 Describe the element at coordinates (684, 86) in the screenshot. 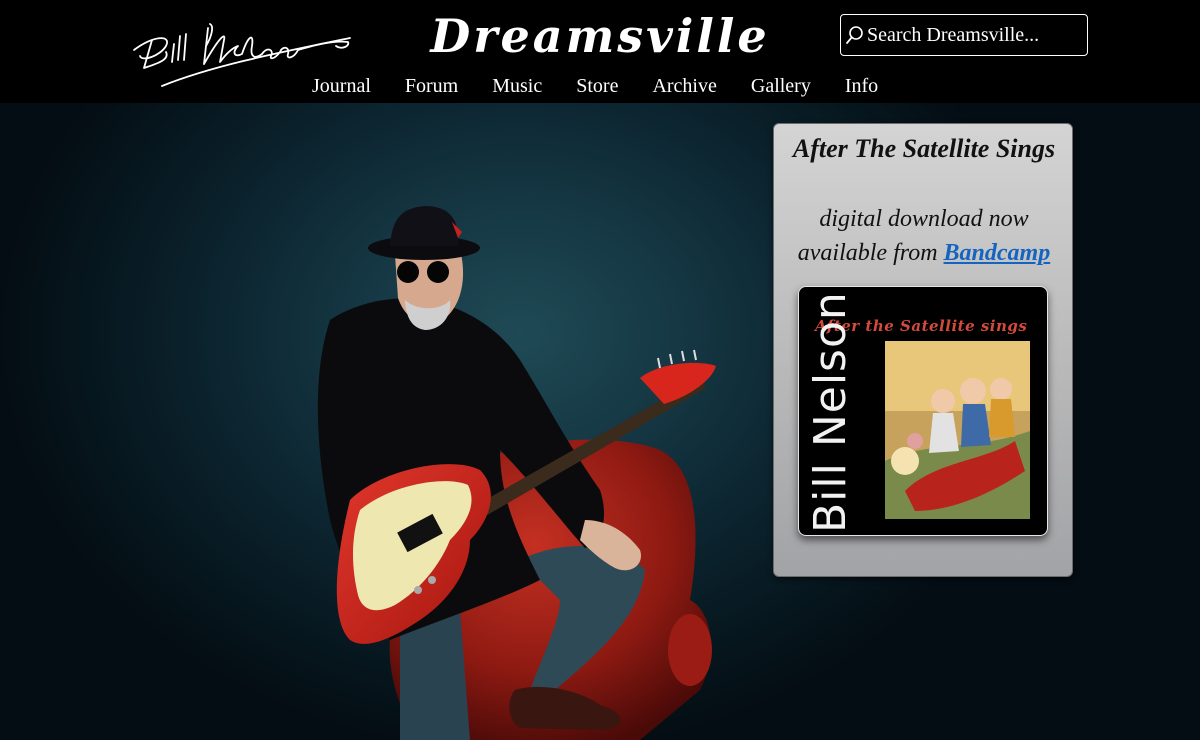

I see `nav-item-archive: Archive` at that location.